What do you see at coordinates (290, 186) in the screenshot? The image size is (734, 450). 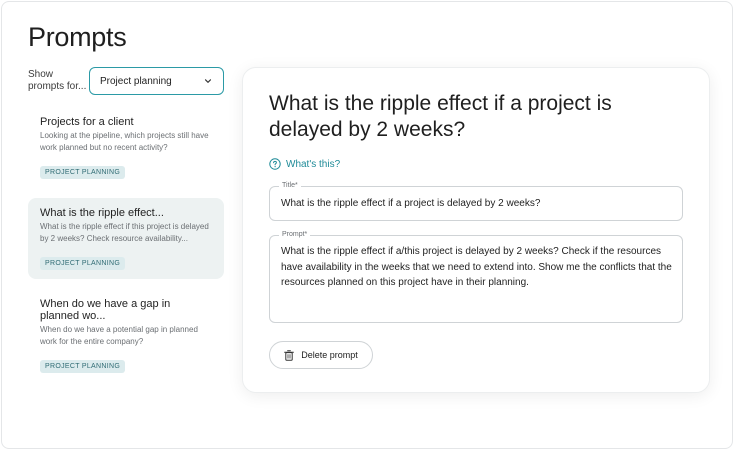 I see `title-field-label: Title*` at bounding box center [290, 186].